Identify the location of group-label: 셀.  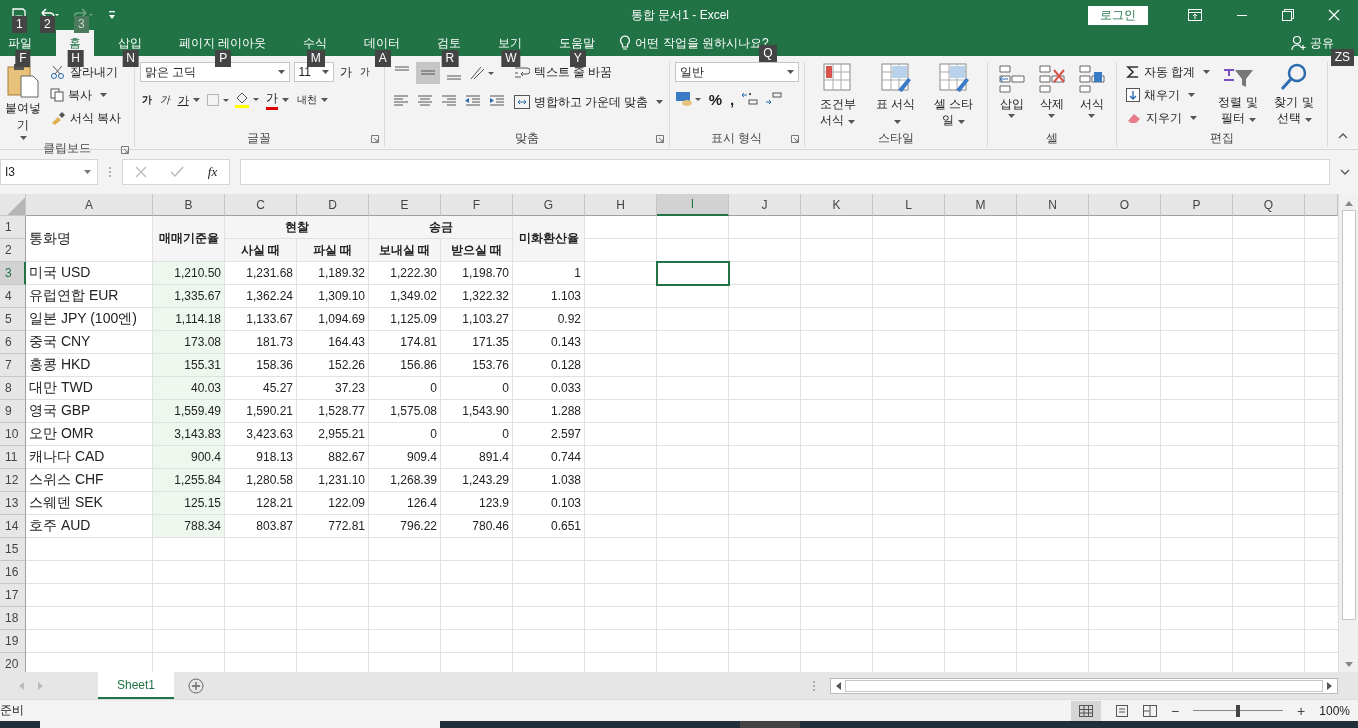
(1051, 138).